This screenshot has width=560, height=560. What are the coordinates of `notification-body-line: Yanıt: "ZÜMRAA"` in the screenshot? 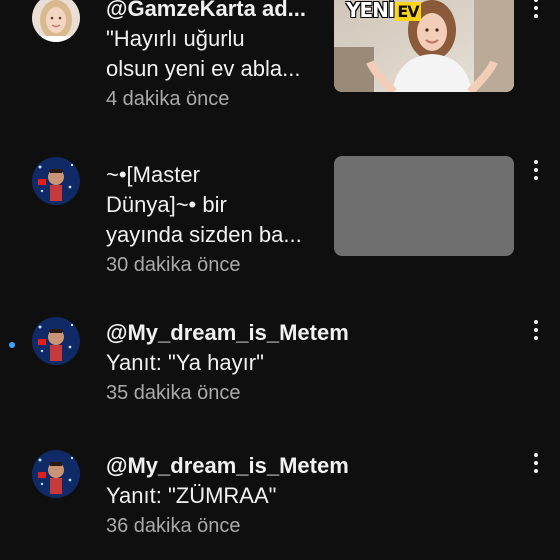 It's located at (191, 495).